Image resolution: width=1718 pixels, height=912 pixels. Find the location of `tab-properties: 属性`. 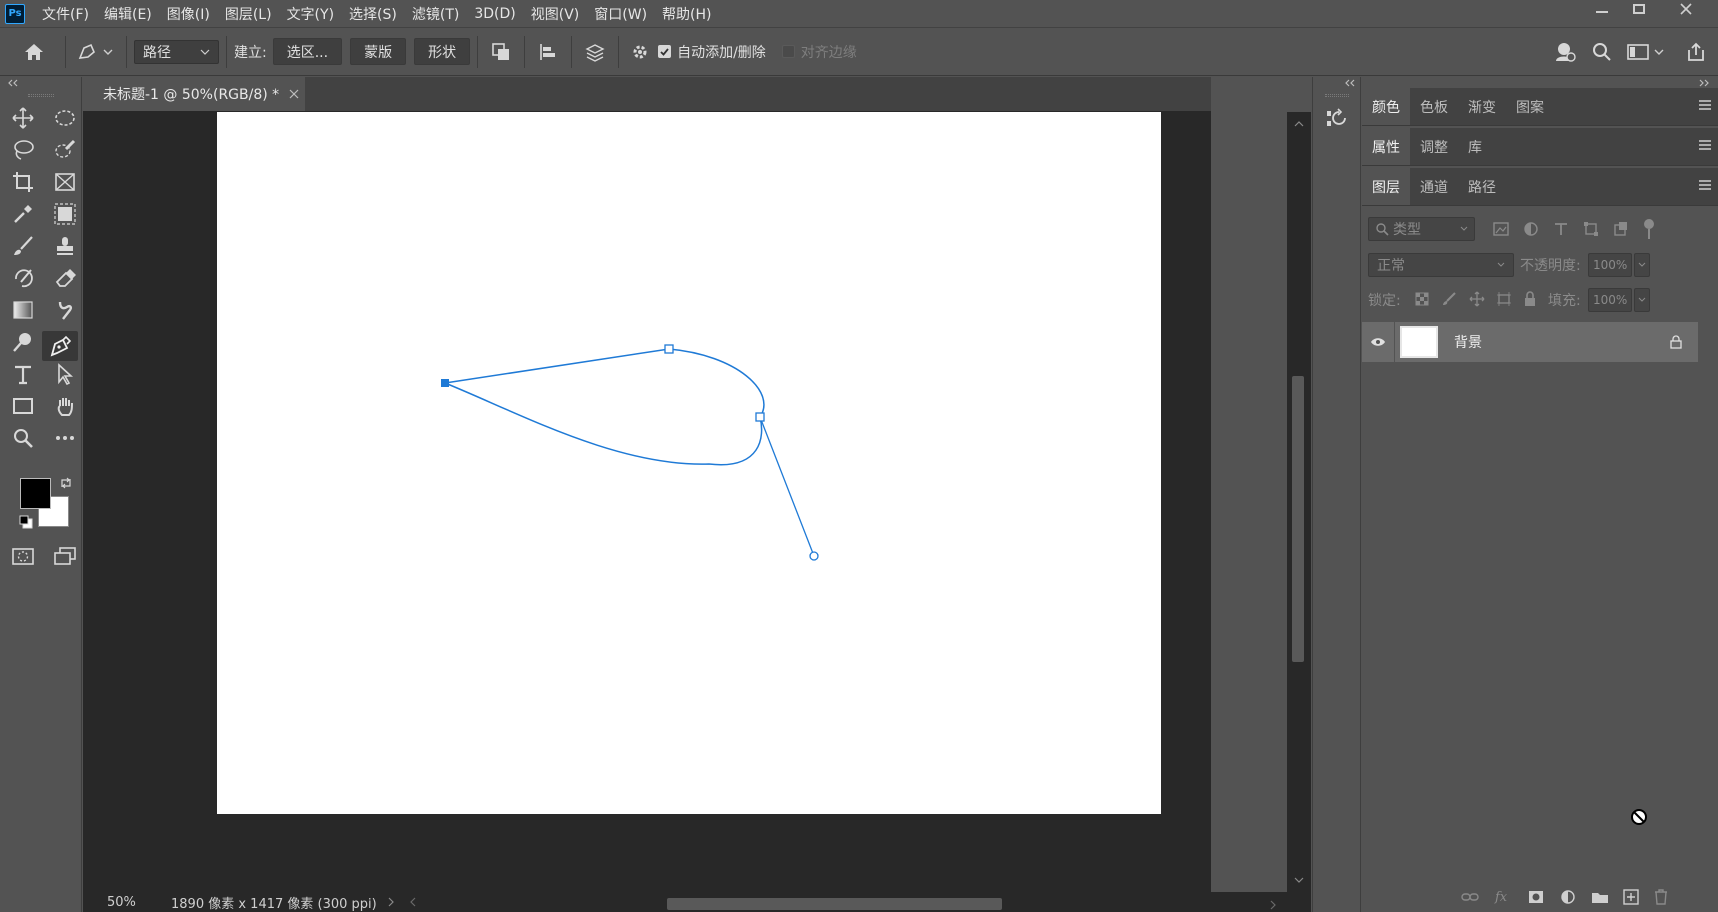

tab-properties: 属性 is located at coordinates (1386, 146).